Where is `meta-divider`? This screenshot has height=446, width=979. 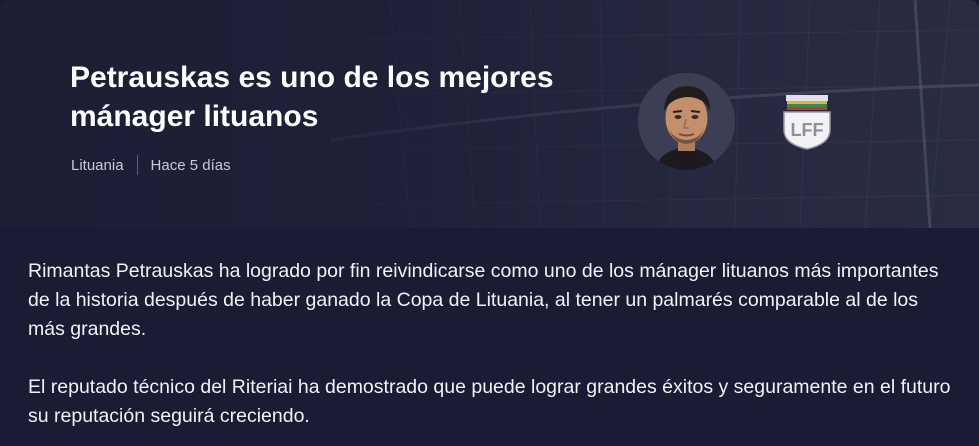 meta-divider is located at coordinates (137, 165).